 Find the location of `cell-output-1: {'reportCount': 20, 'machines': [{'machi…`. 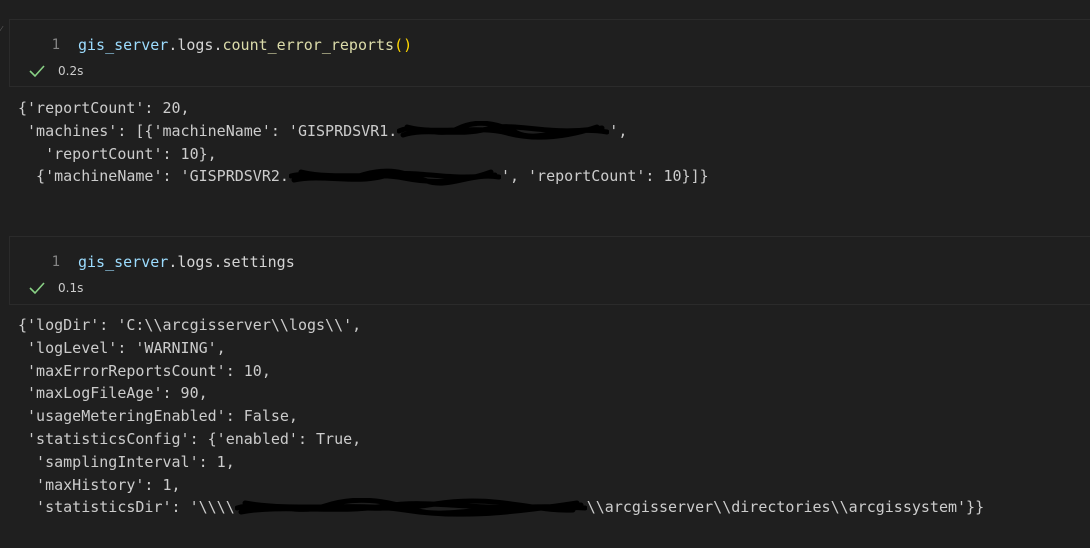

cell-output-1: {'reportCount': 20, 'machines': [{'machi… is located at coordinates (363, 142).